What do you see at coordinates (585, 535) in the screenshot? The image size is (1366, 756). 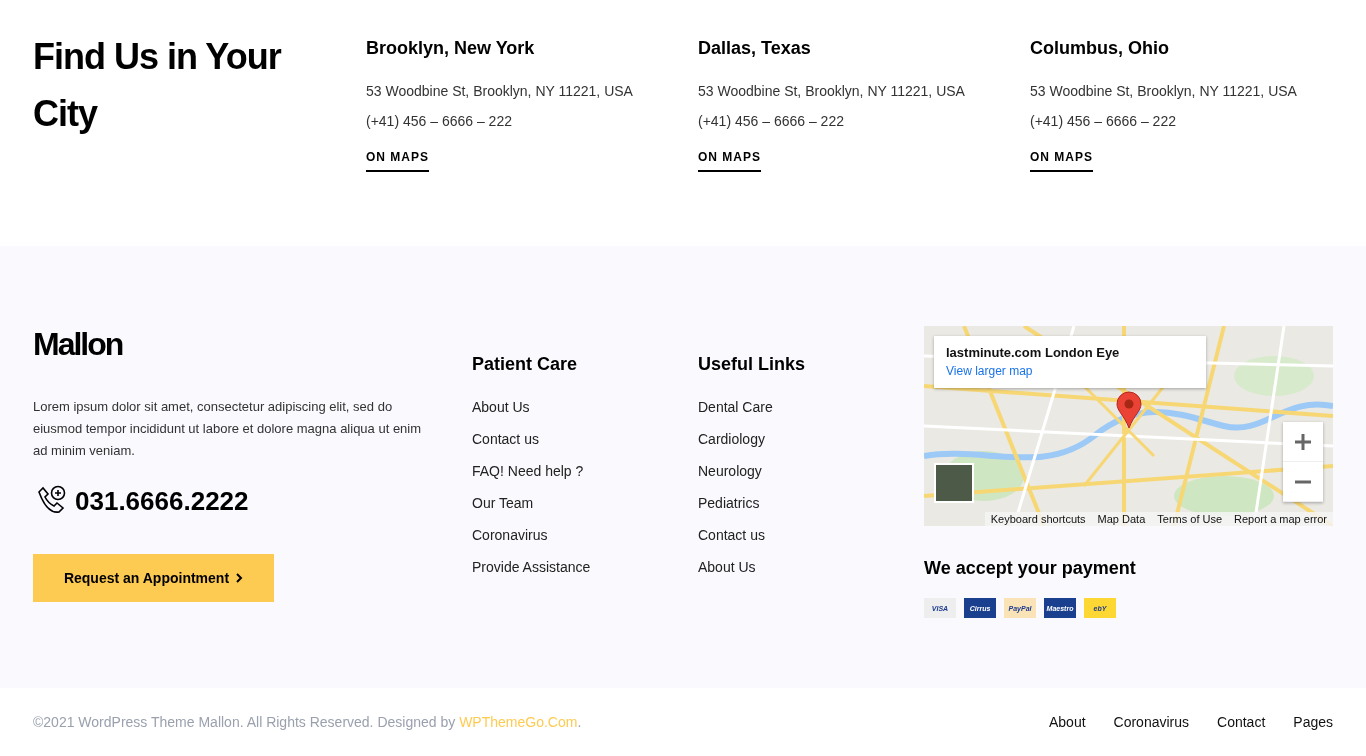 I see `footer-link: Coronavirus` at bounding box center [585, 535].